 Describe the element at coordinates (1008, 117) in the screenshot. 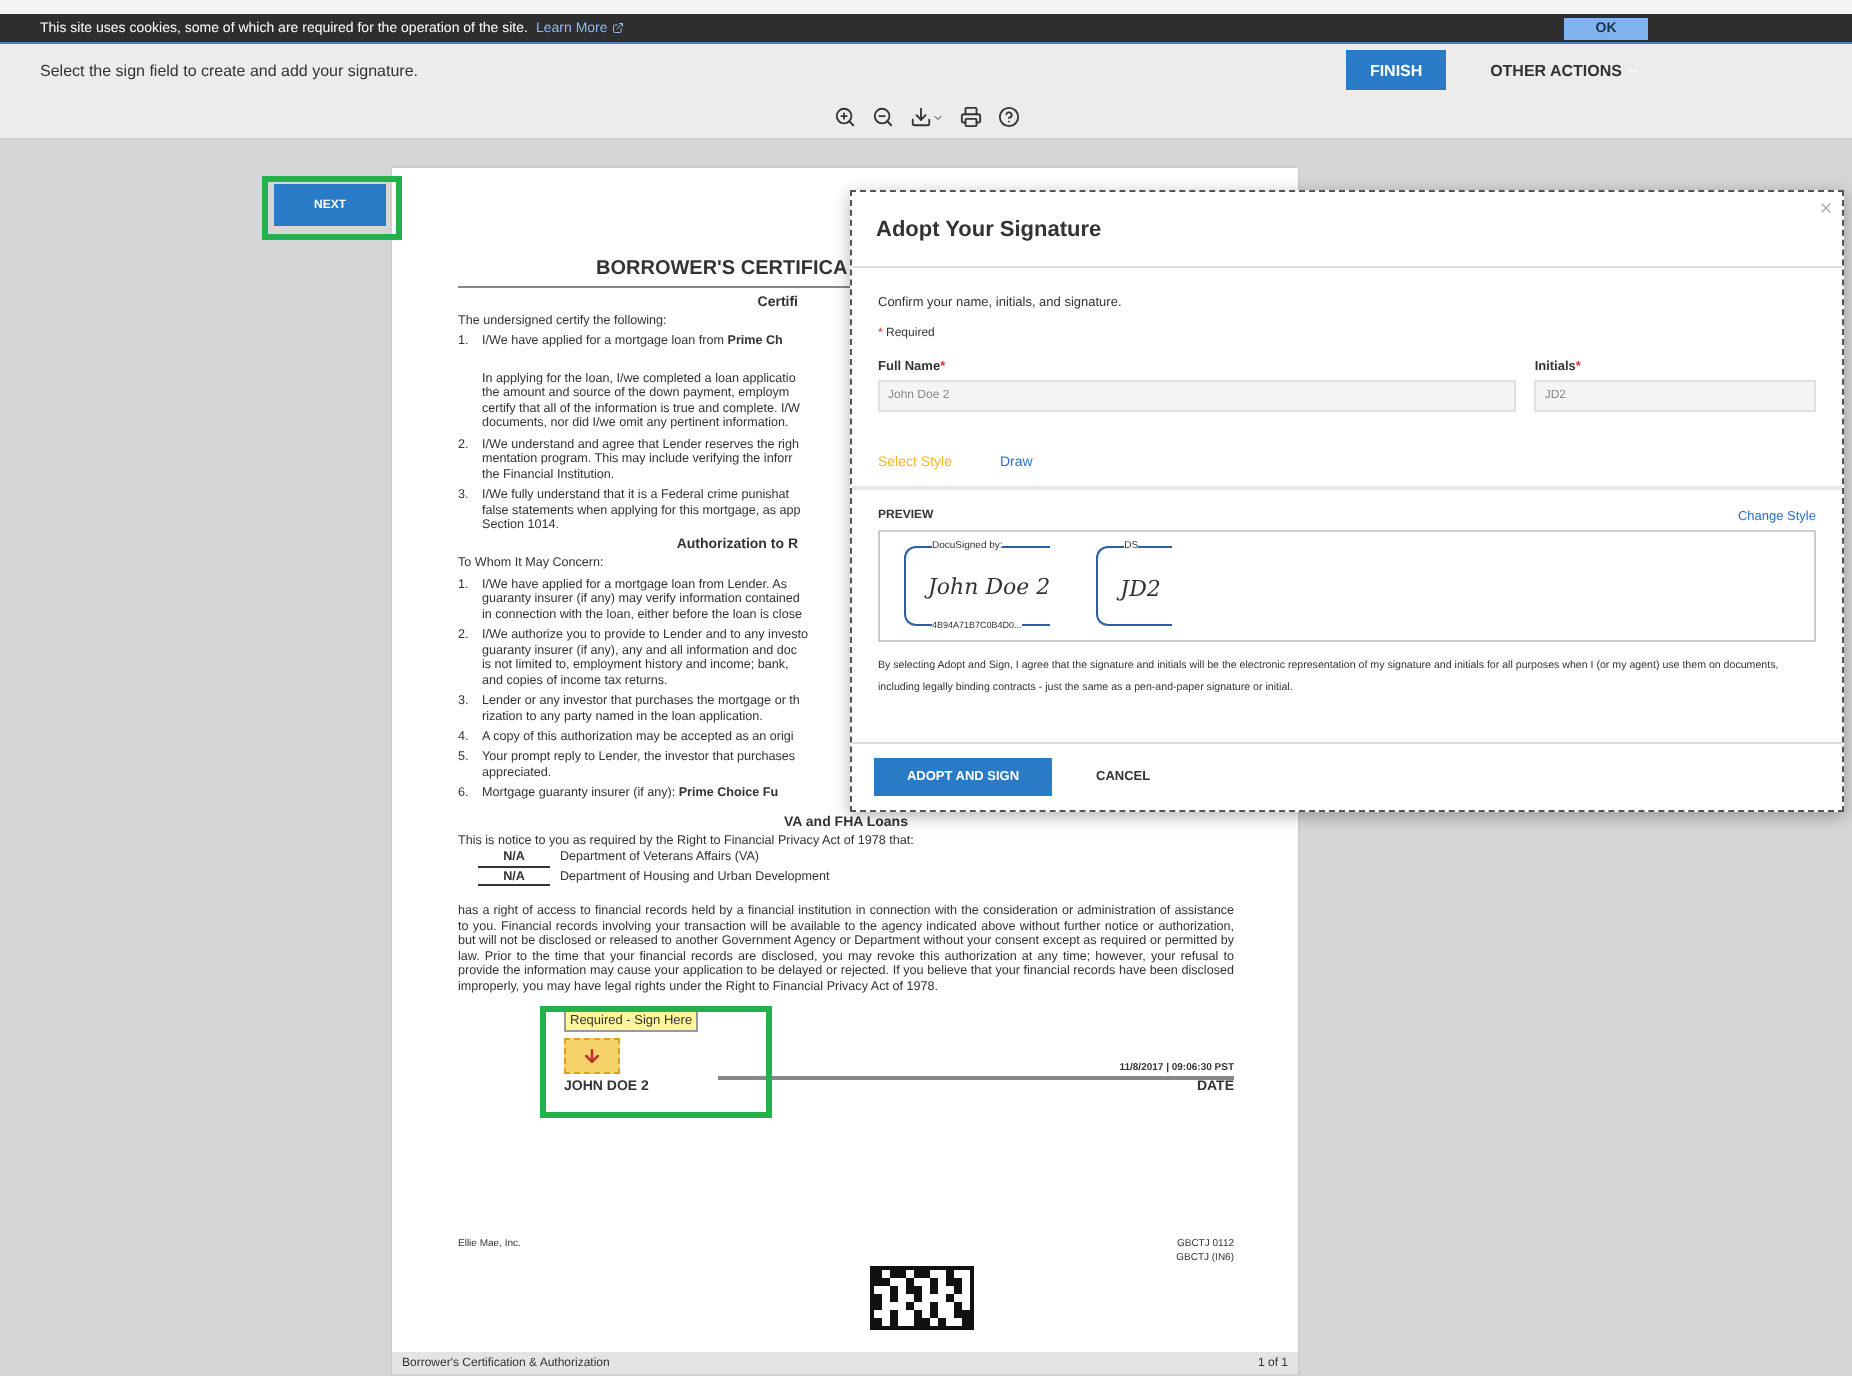

I see `help-icon` at that location.